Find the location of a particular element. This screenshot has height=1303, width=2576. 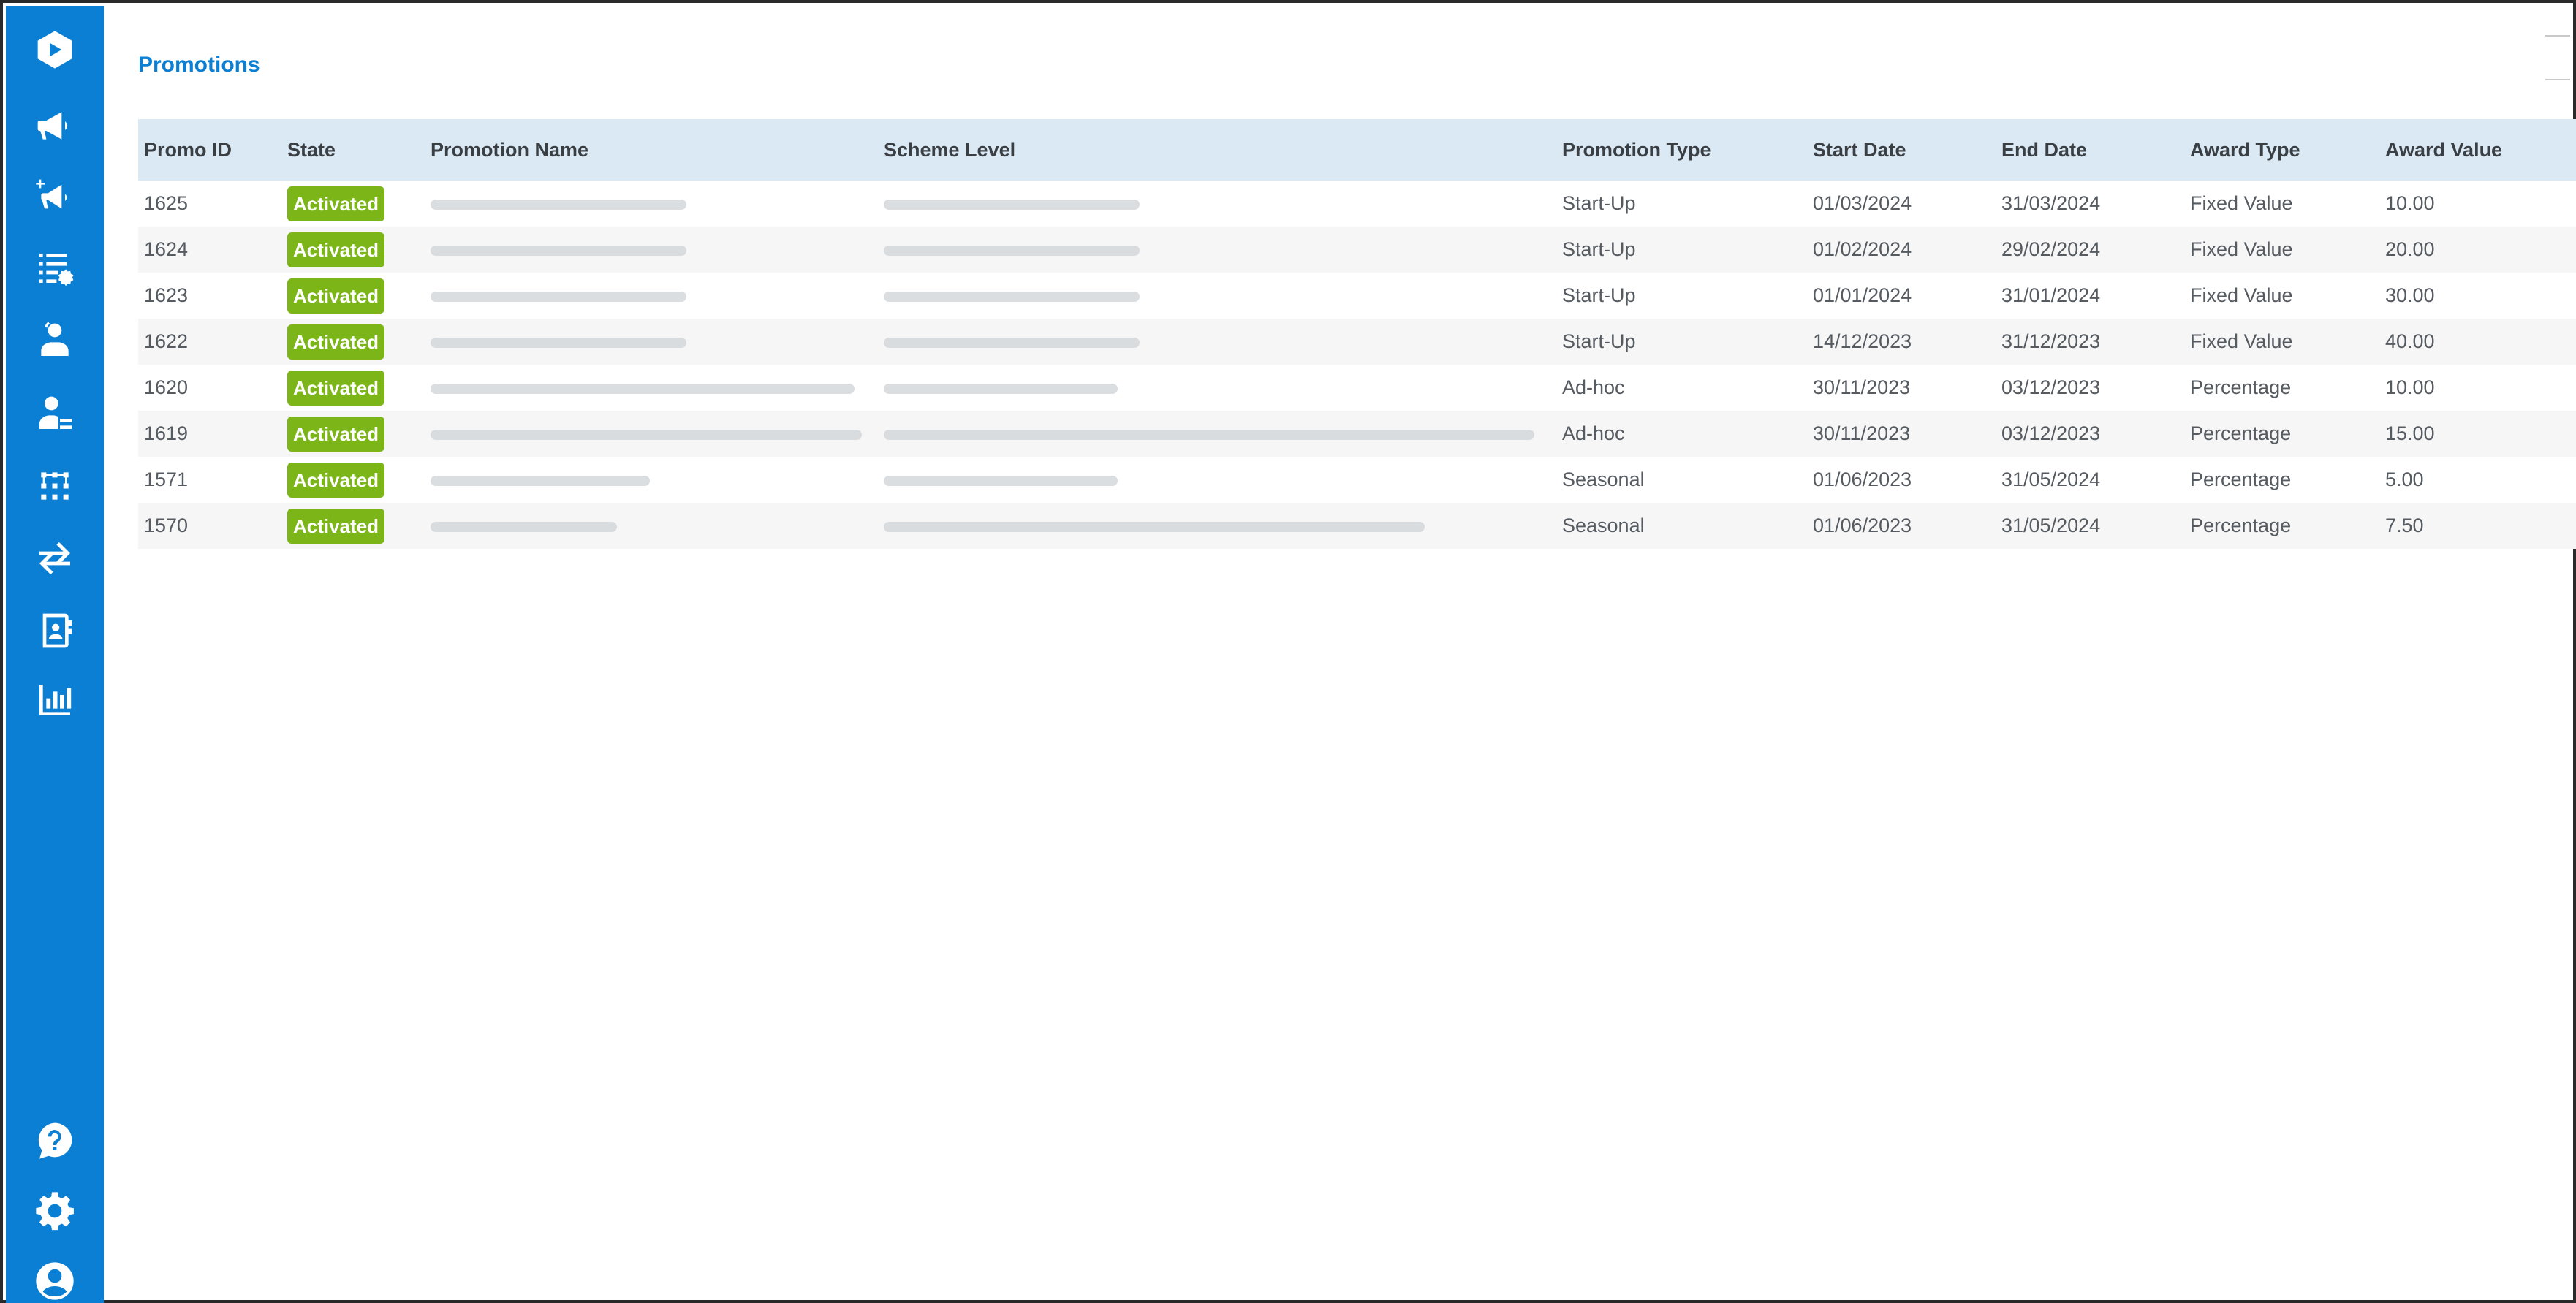

award-type-cell: Percentage is located at coordinates (2241, 479).